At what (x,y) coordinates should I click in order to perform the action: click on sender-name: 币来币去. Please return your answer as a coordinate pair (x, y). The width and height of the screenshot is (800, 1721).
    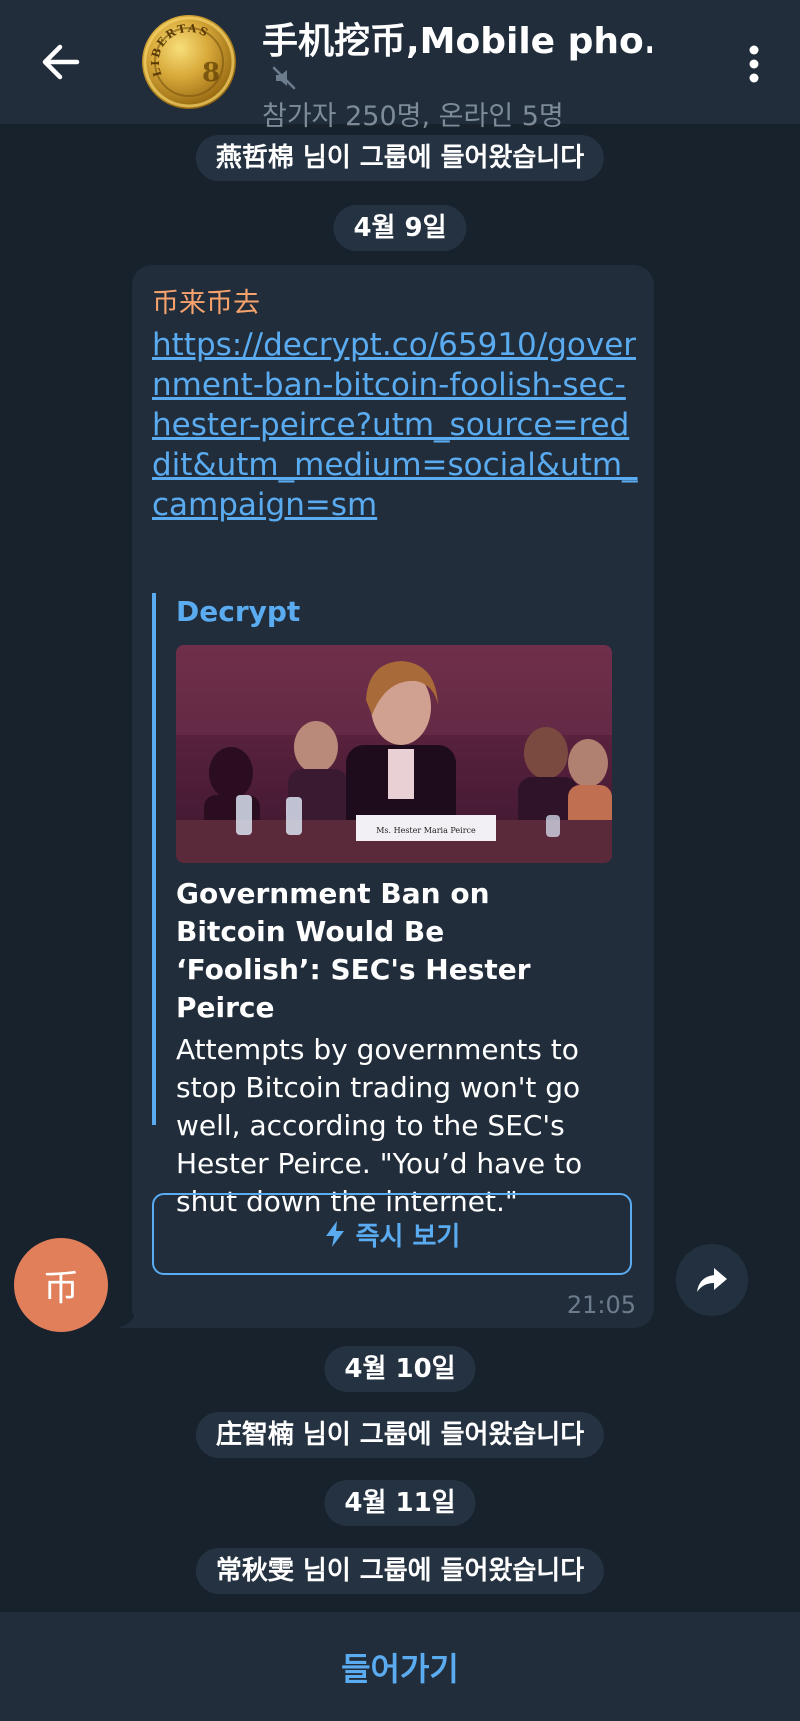
    Looking at the image, I should click on (206, 300).